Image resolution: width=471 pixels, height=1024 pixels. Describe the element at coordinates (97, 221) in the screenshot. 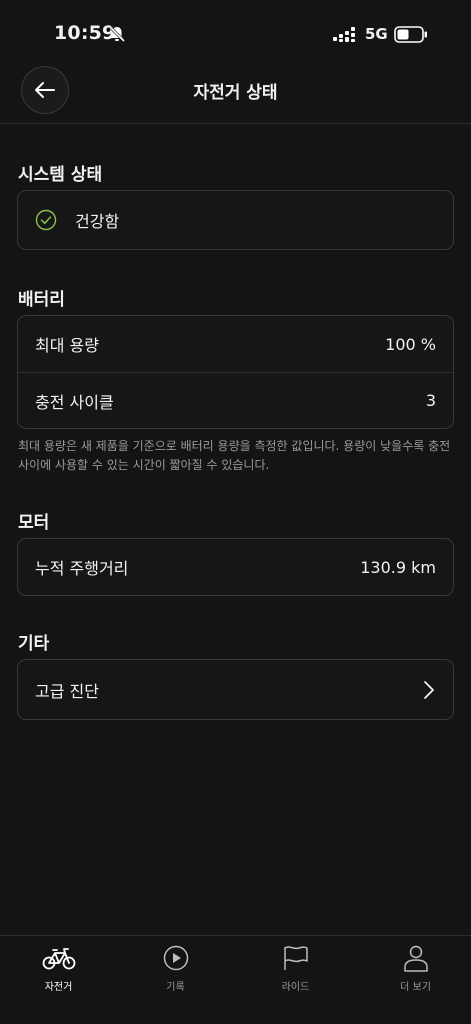

I see `system-state-label: 건강함` at that location.